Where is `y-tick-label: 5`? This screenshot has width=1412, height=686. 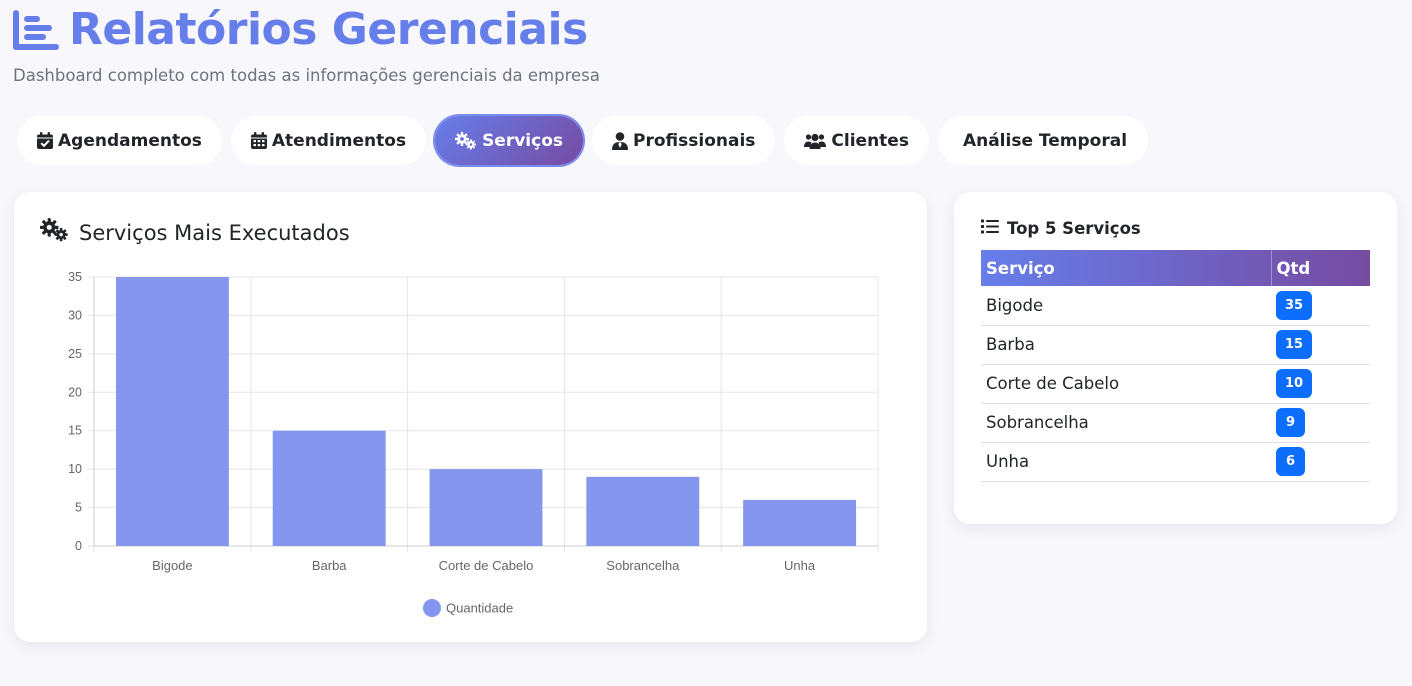 y-tick-label: 5 is located at coordinates (78, 508).